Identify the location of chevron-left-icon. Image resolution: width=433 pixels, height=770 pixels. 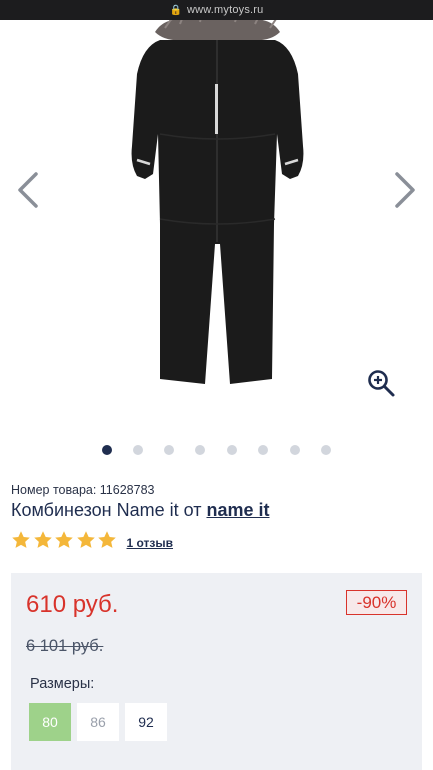
(29, 190).